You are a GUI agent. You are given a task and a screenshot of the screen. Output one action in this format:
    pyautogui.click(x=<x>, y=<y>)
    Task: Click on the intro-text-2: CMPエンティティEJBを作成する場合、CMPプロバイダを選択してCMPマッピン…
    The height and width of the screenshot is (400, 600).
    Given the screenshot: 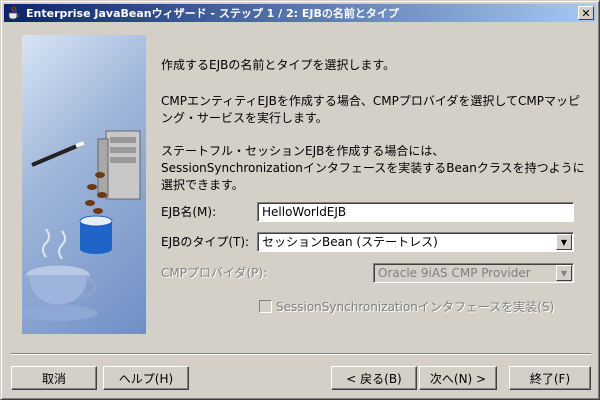 What is the action you would take?
    pyautogui.click(x=370, y=109)
    